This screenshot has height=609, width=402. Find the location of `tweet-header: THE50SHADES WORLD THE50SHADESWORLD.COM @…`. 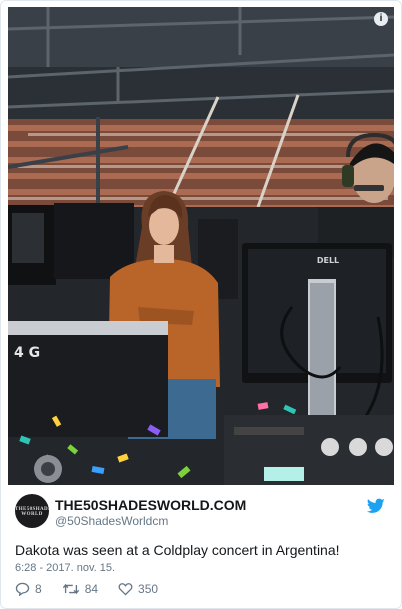

tweet-header: THE50SHADES WORLD THE50SHADESWORLD.COM @… is located at coordinates (201, 512).